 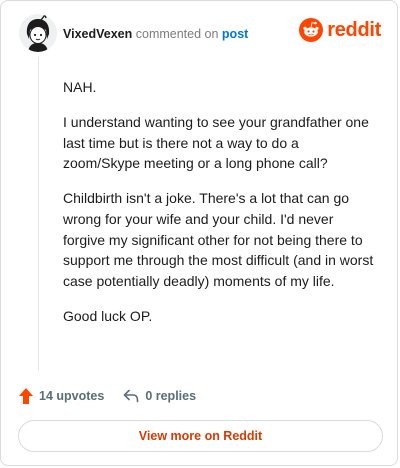 What do you see at coordinates (171, 396) in the screenshot?
I see `reply-count: 0 replies` at bounding box center [171, 396].